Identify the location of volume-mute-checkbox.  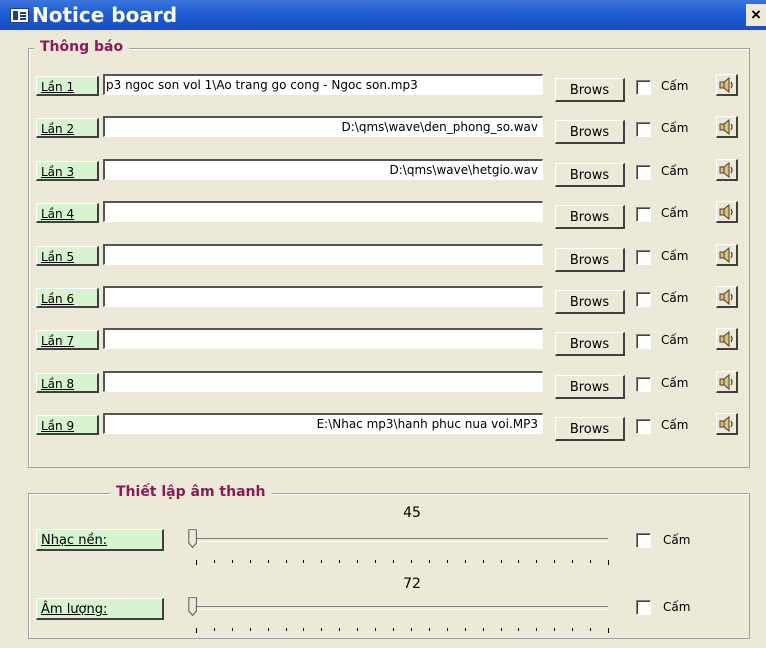
(643, 607).